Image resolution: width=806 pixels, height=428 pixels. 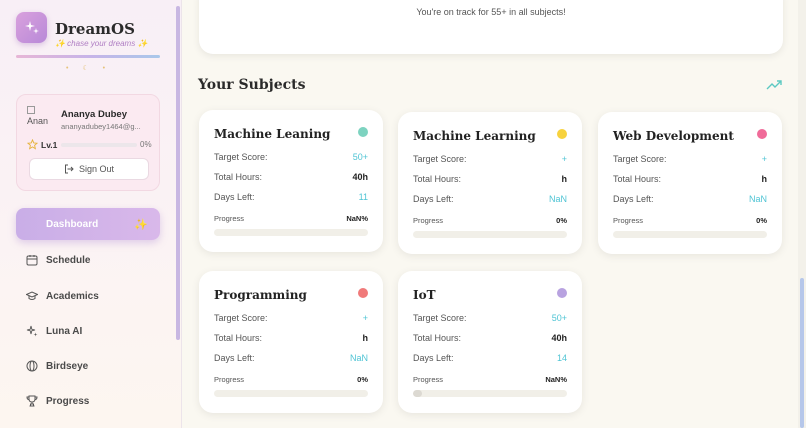 I want to click on section-title: Your Subjects, so click(x=252, y=85).